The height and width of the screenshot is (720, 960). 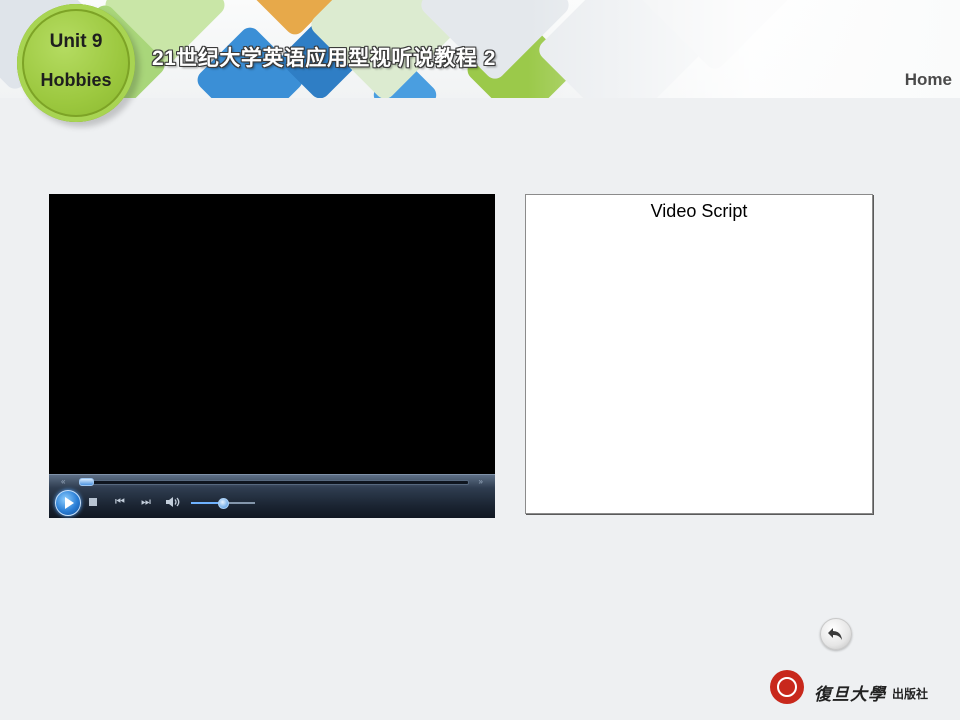 I want to click on header-banner: 21世纪大学英语应用型视听说教程 2 Home, so click(x=480, y=49).